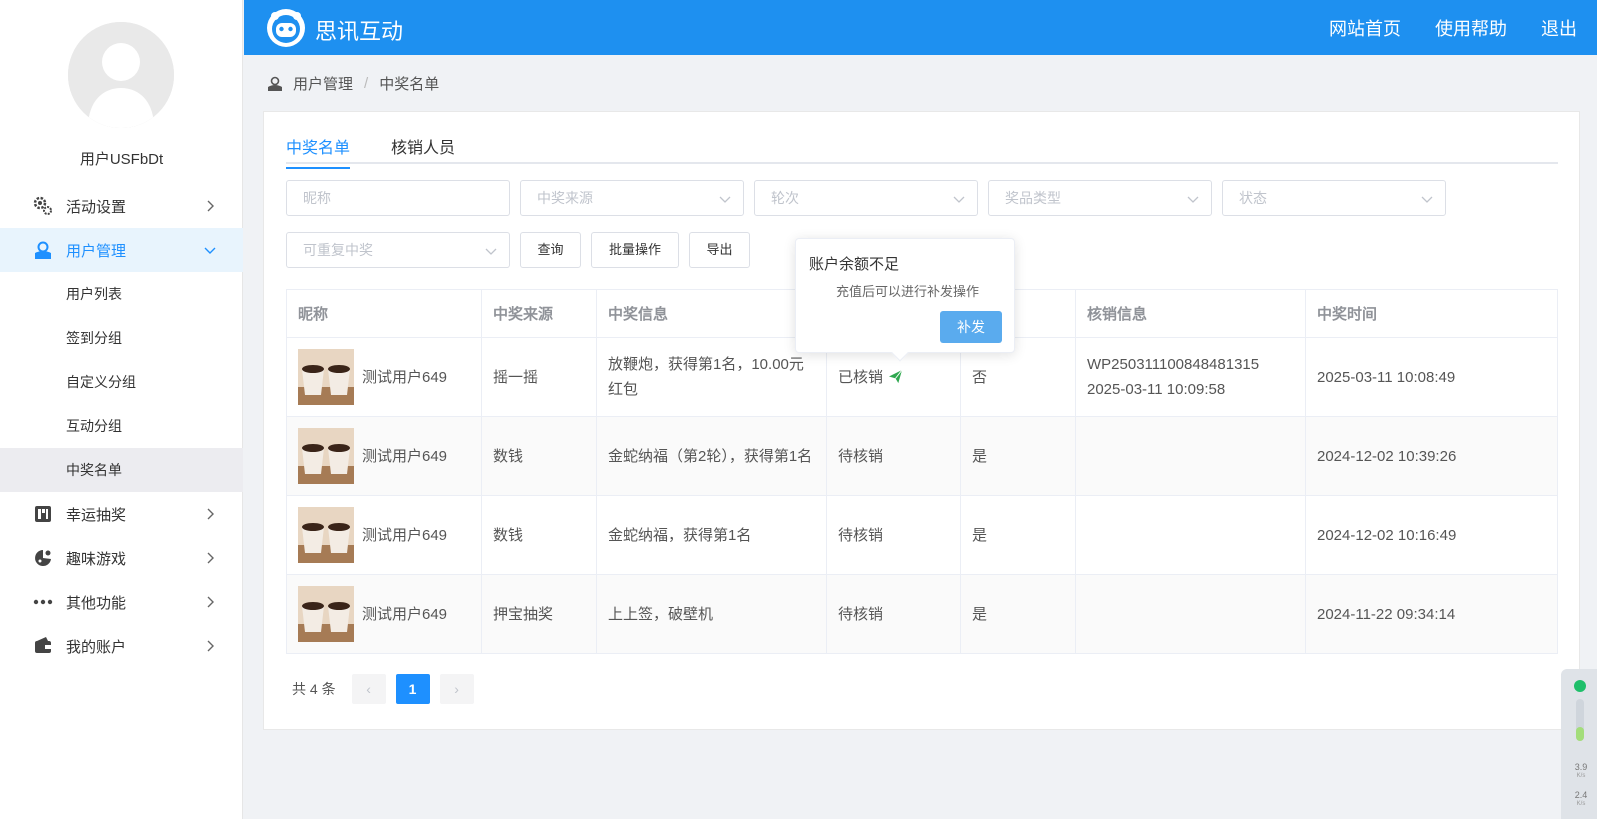 This screenshot has width=1597, height=819. I want to click on round-select: 轮次, so click(866, 198).